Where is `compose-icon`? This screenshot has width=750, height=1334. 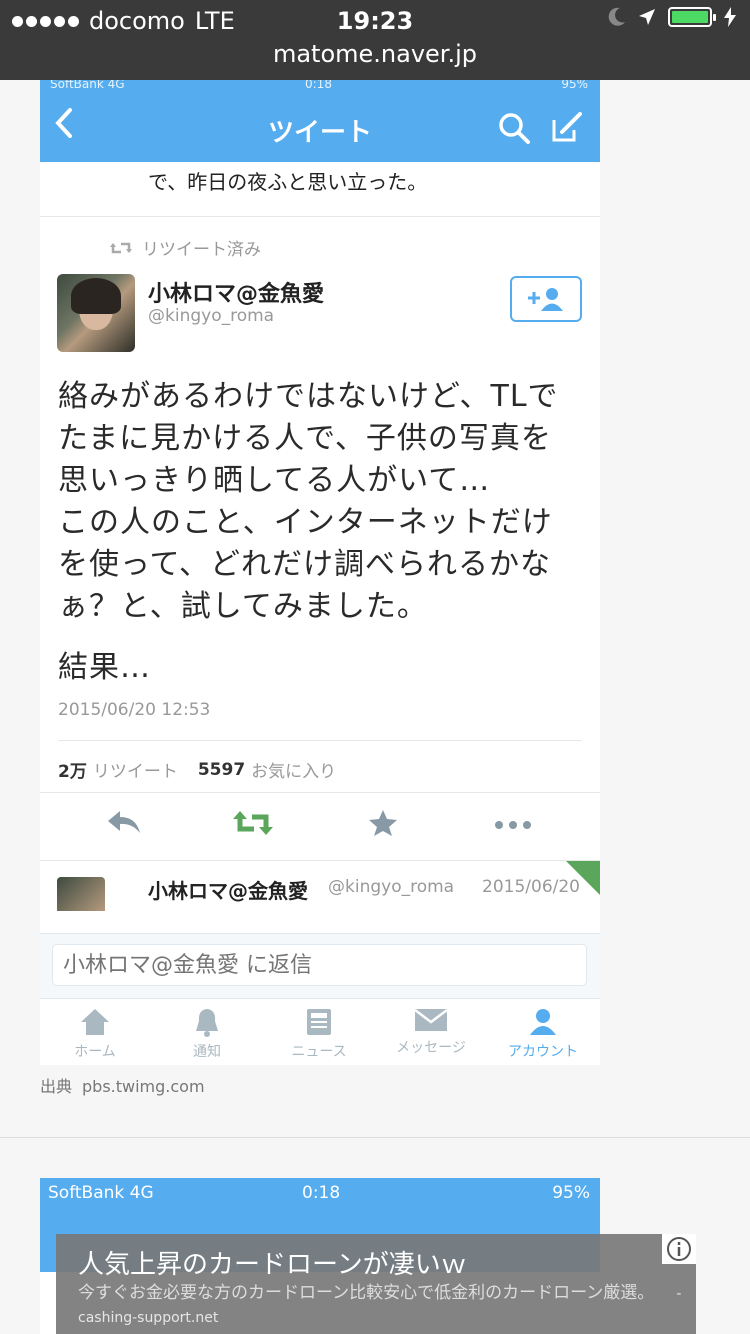 compose-icon is located at coordinates (567, 129).